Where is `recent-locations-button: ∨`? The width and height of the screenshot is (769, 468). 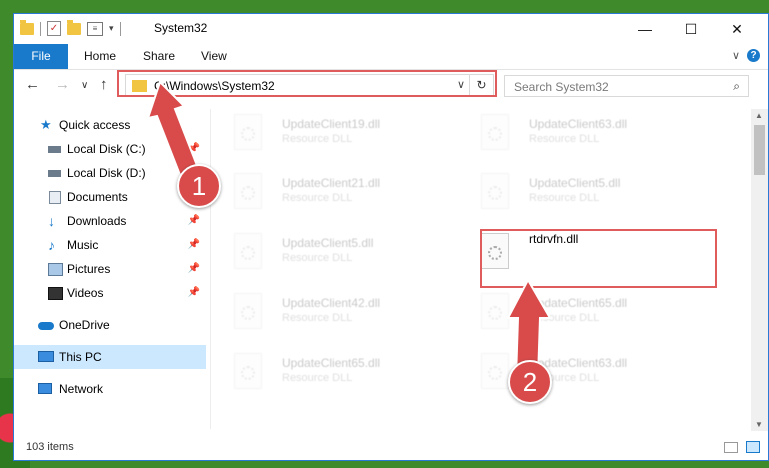 recent-locations-button: ∨ is located at coordinates (84, 85).